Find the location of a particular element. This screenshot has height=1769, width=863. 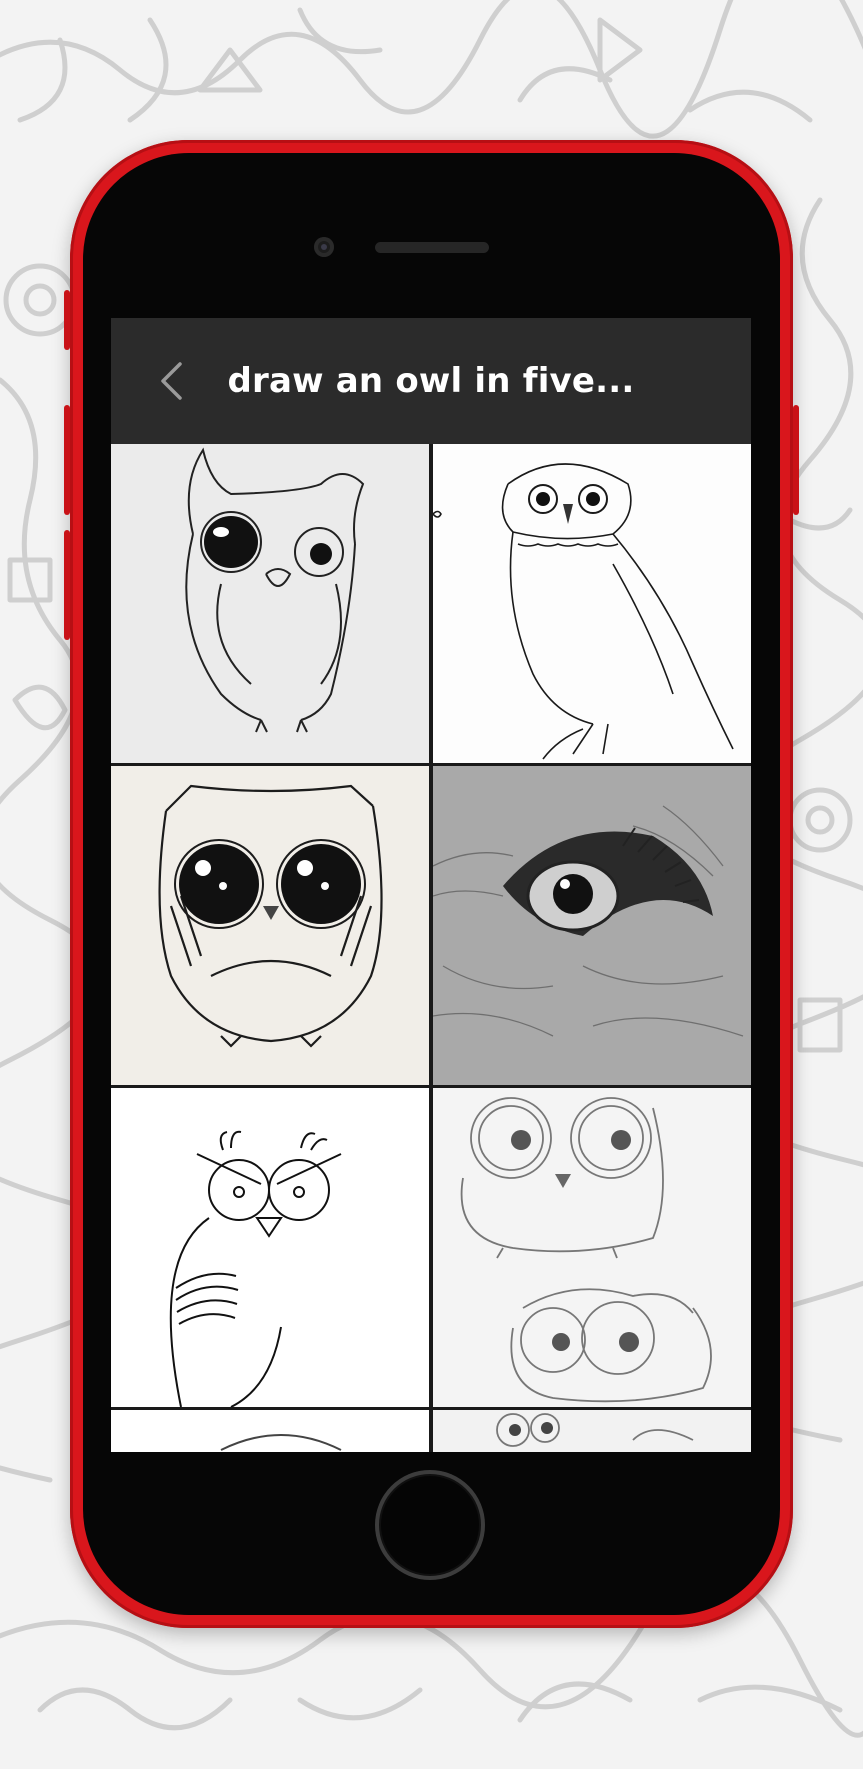

earpiece-speaker is located at coordinates (432, 247).